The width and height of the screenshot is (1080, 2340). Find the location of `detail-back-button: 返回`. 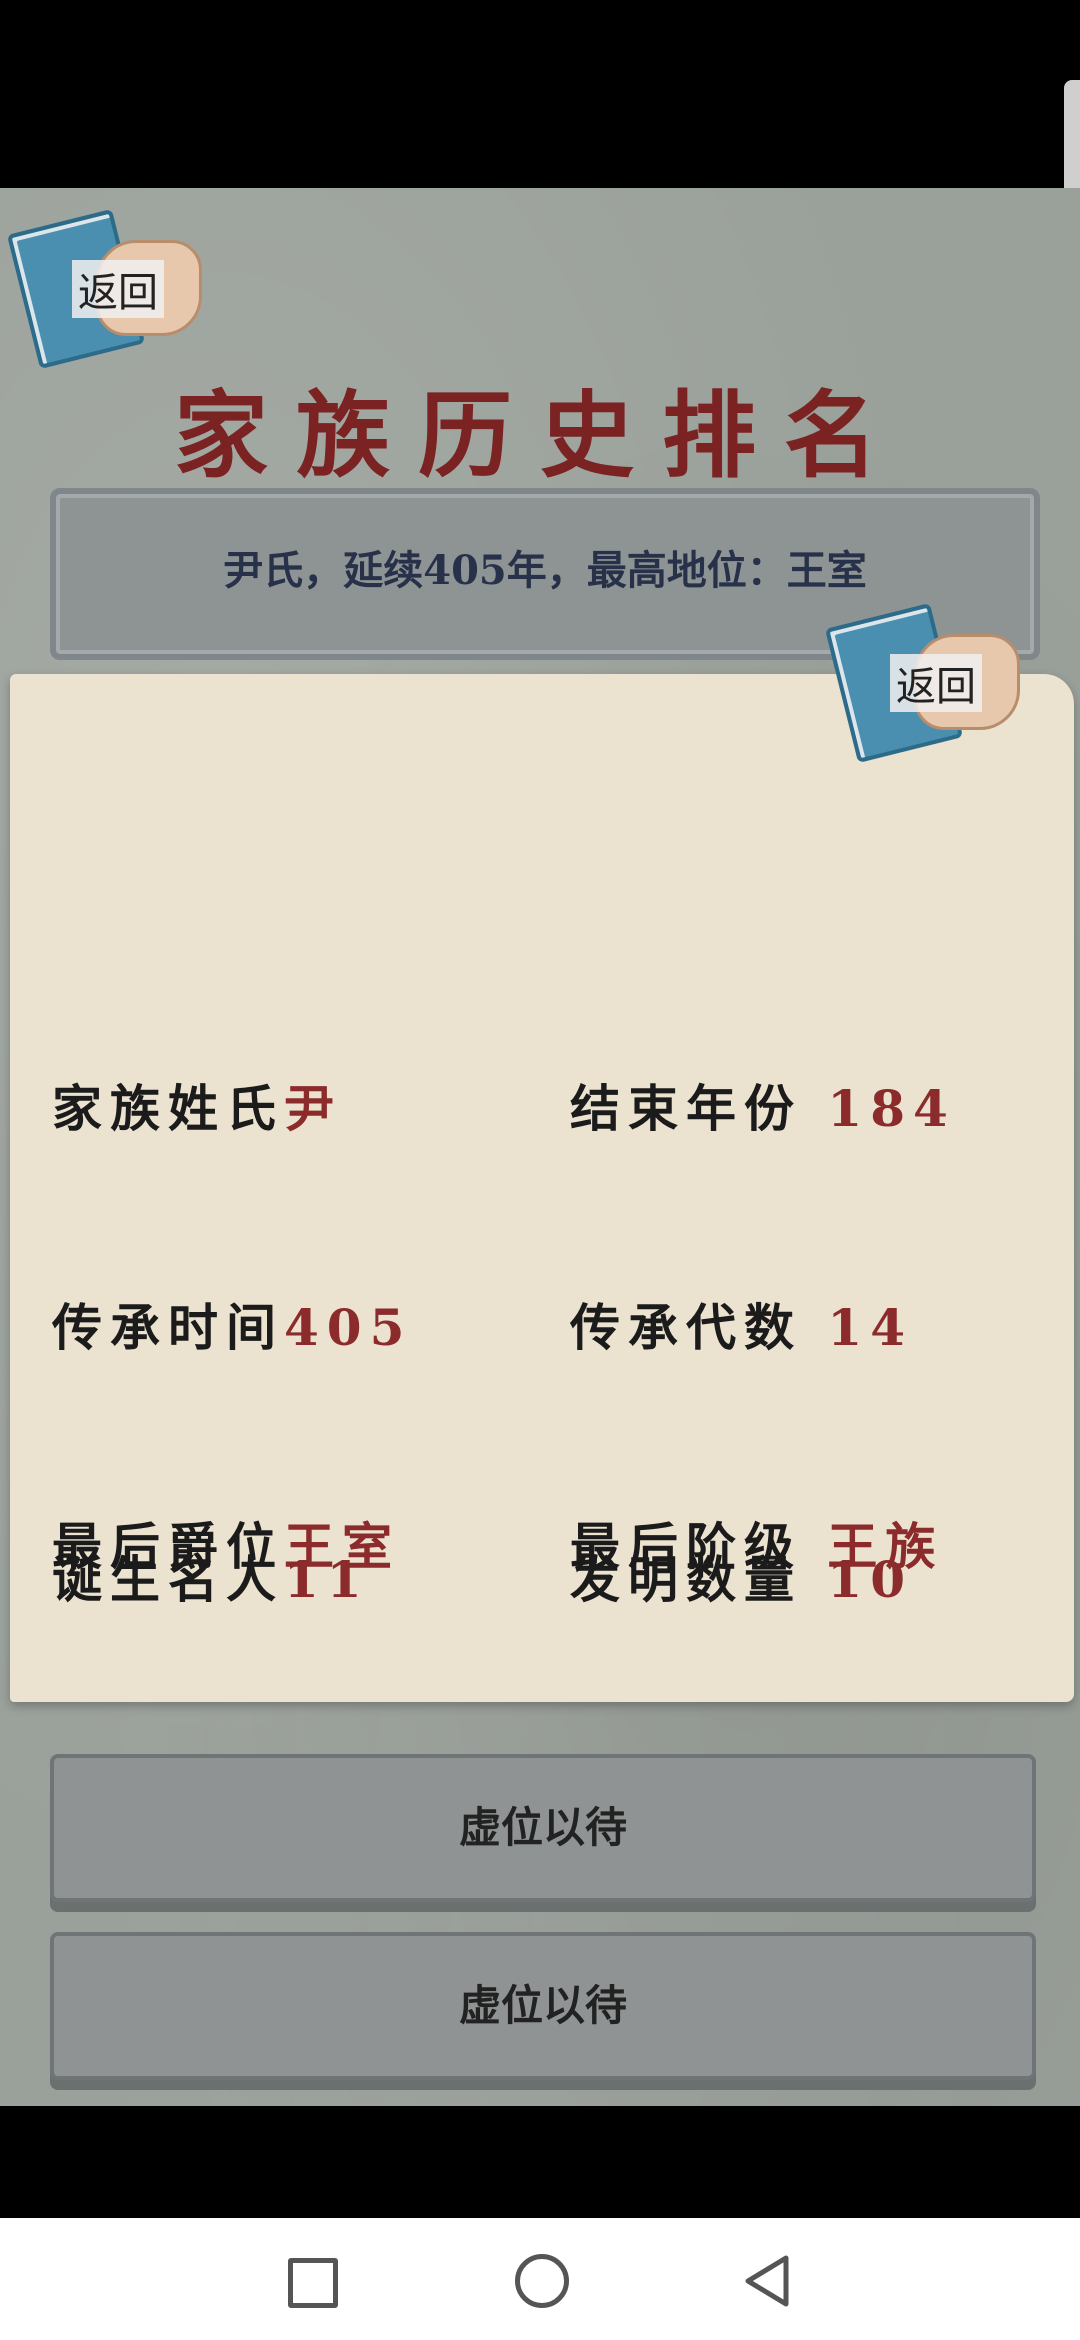

detail-back-button: 返回 is located at coordinates (924, 683).